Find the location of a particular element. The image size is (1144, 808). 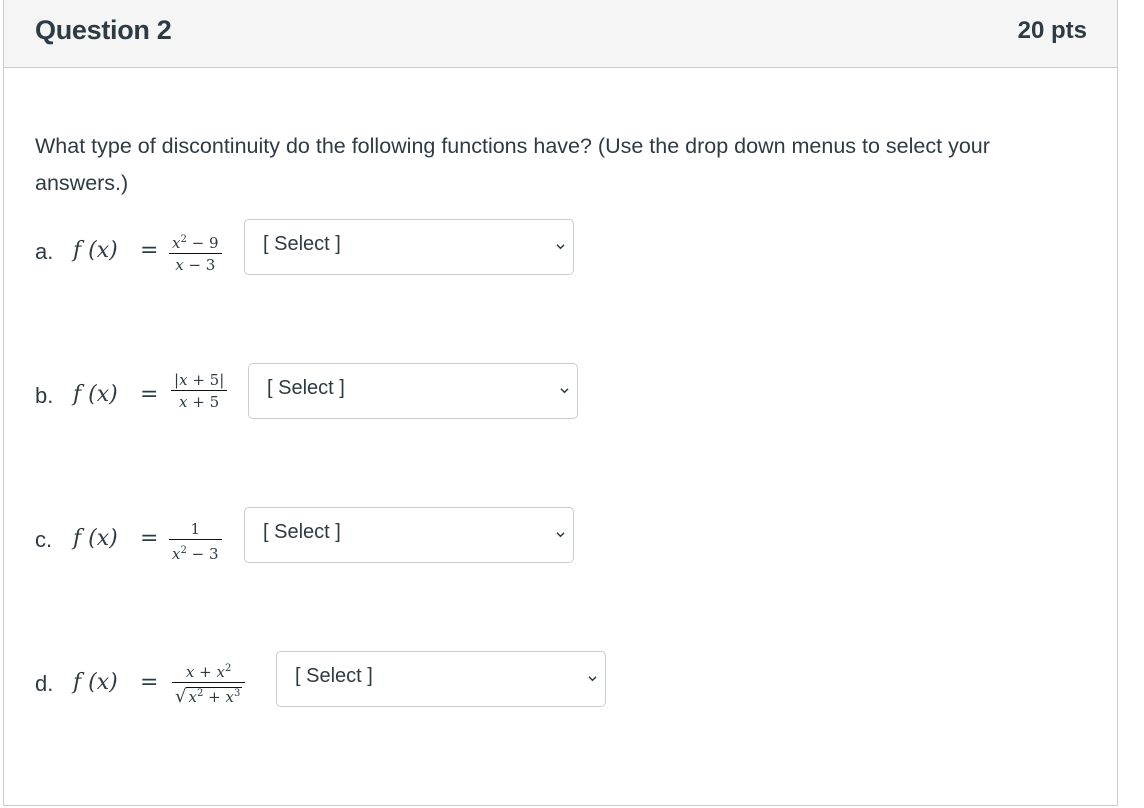

numerator: |x + 5| is located at coordinates (199, 380).